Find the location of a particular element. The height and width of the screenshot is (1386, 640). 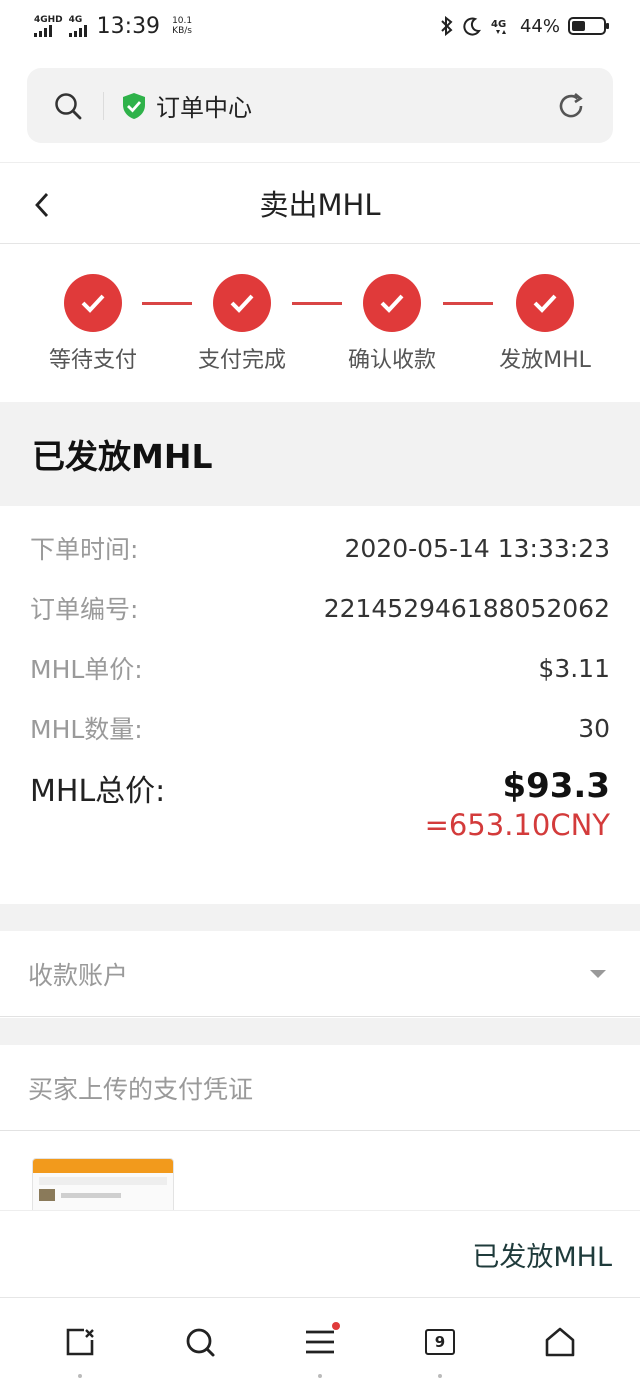

divider is located at coordinates (103, 105).